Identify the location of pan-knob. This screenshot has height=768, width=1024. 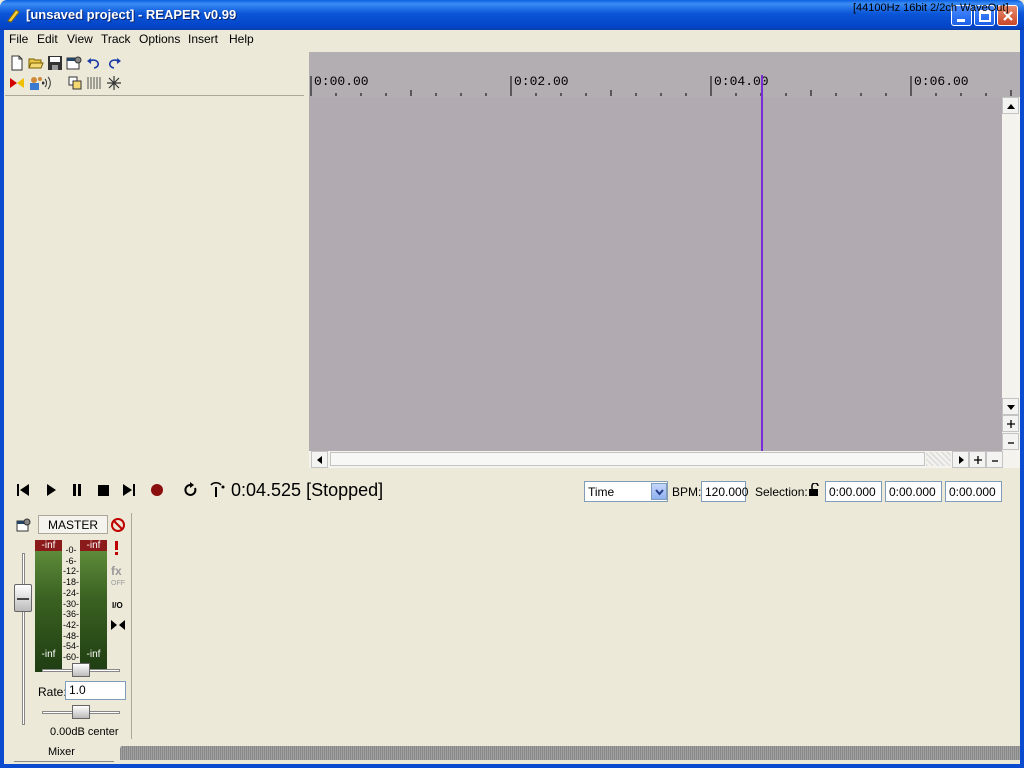
(81, 670).